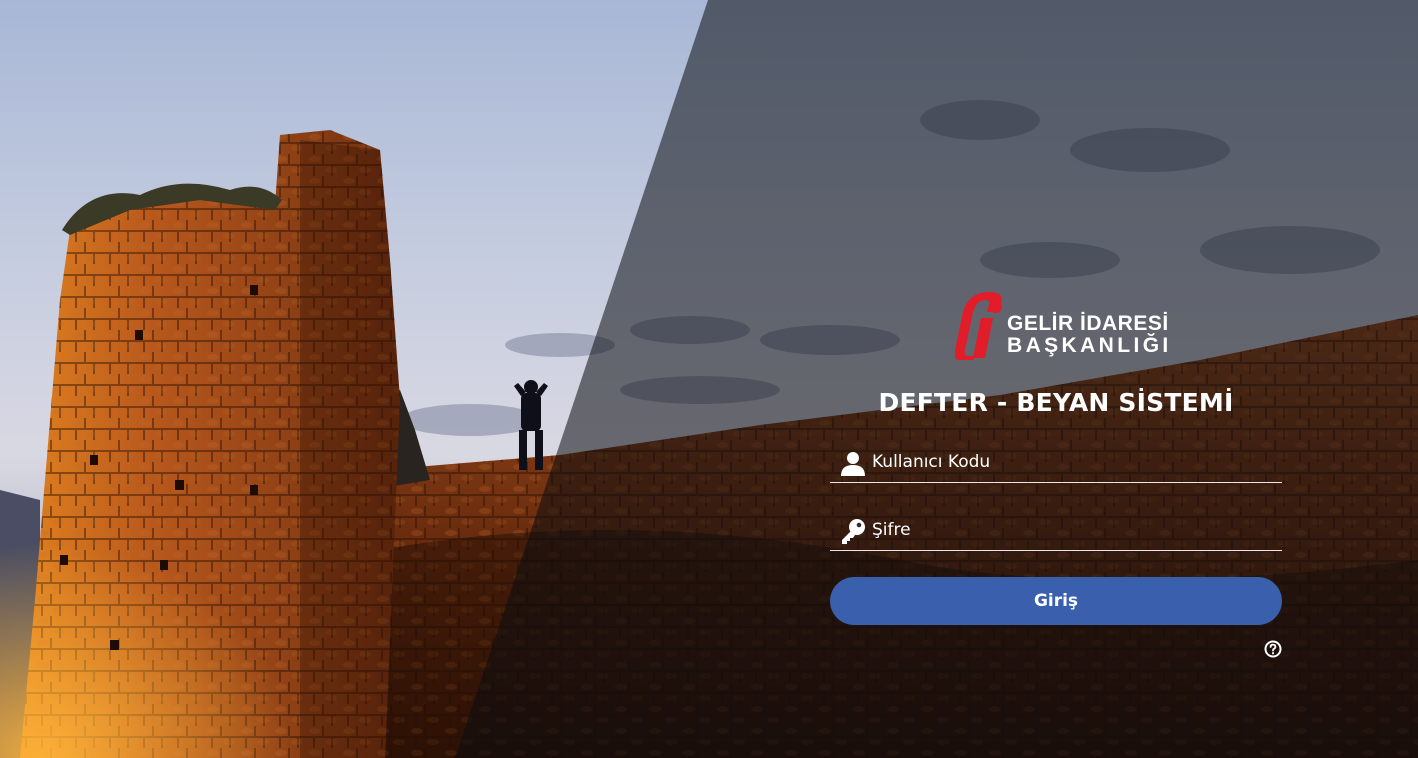 This screenshot has height=758, width=1418. I want to click on username-field, so click(1056, 463).